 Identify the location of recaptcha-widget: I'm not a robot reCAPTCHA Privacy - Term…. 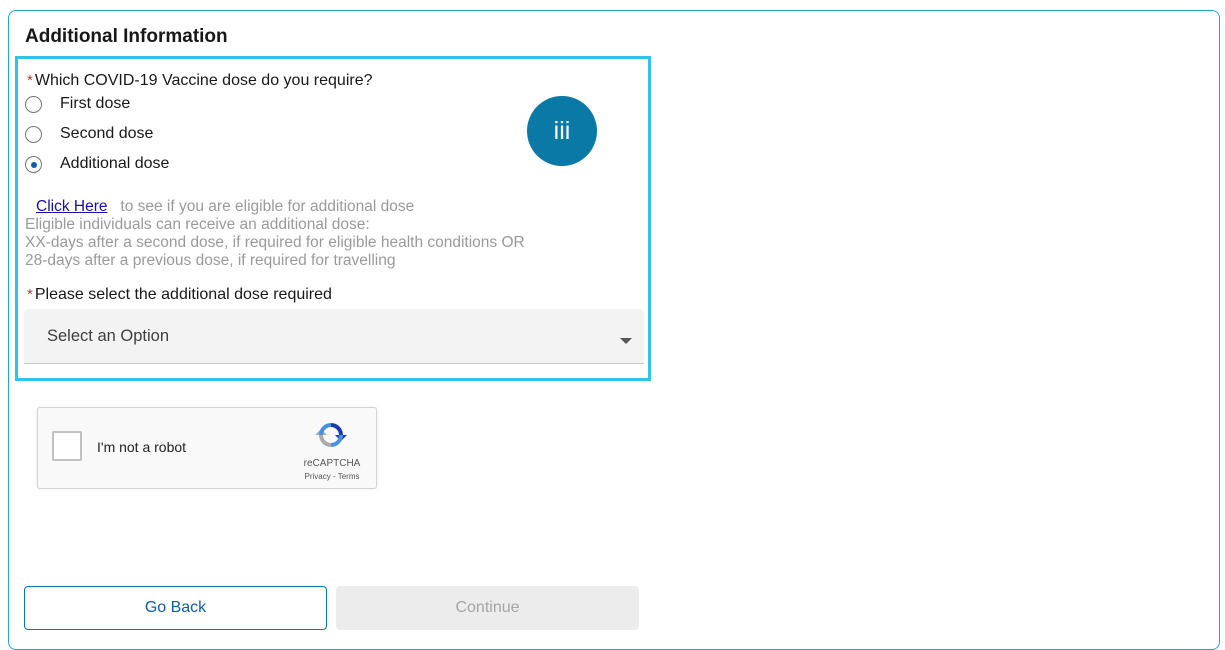
(207, 448).